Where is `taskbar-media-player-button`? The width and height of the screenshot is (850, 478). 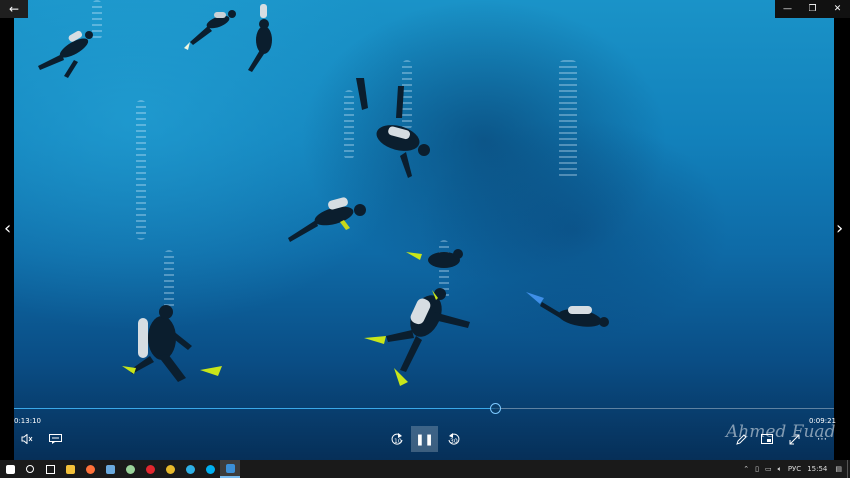
taskbar-media-player-button is located at coordinates (230, 469).